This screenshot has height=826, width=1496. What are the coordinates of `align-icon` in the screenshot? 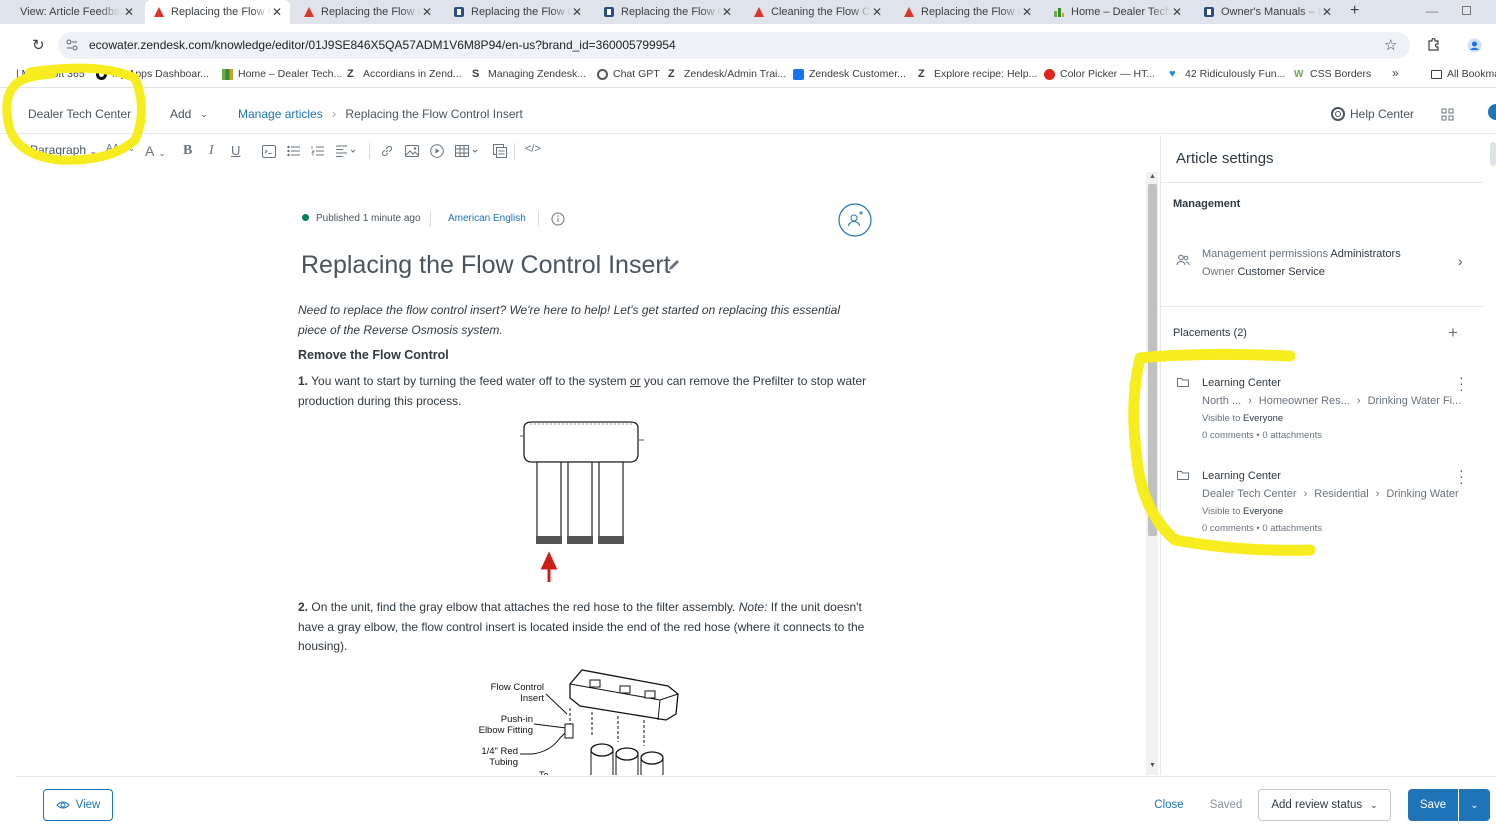 It's located at (346, 151).